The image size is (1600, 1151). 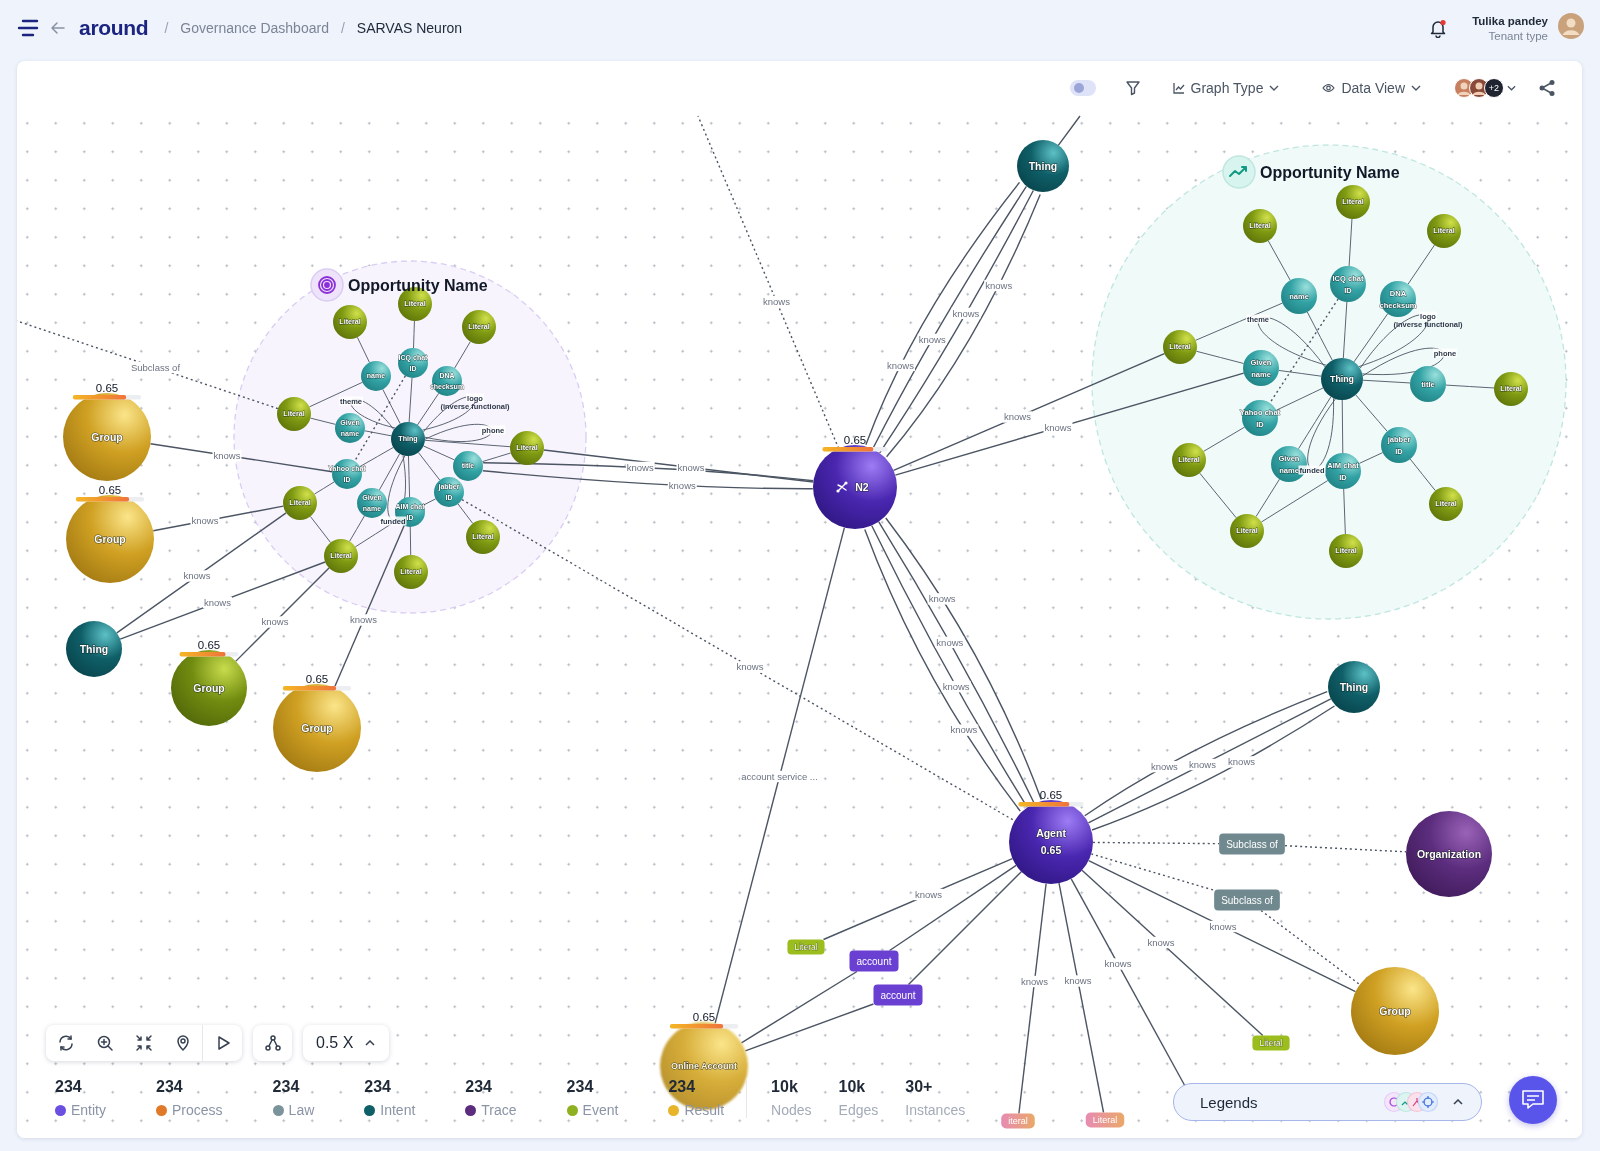 I want to click on total-value: 30+, so click(x=919, y=1087).